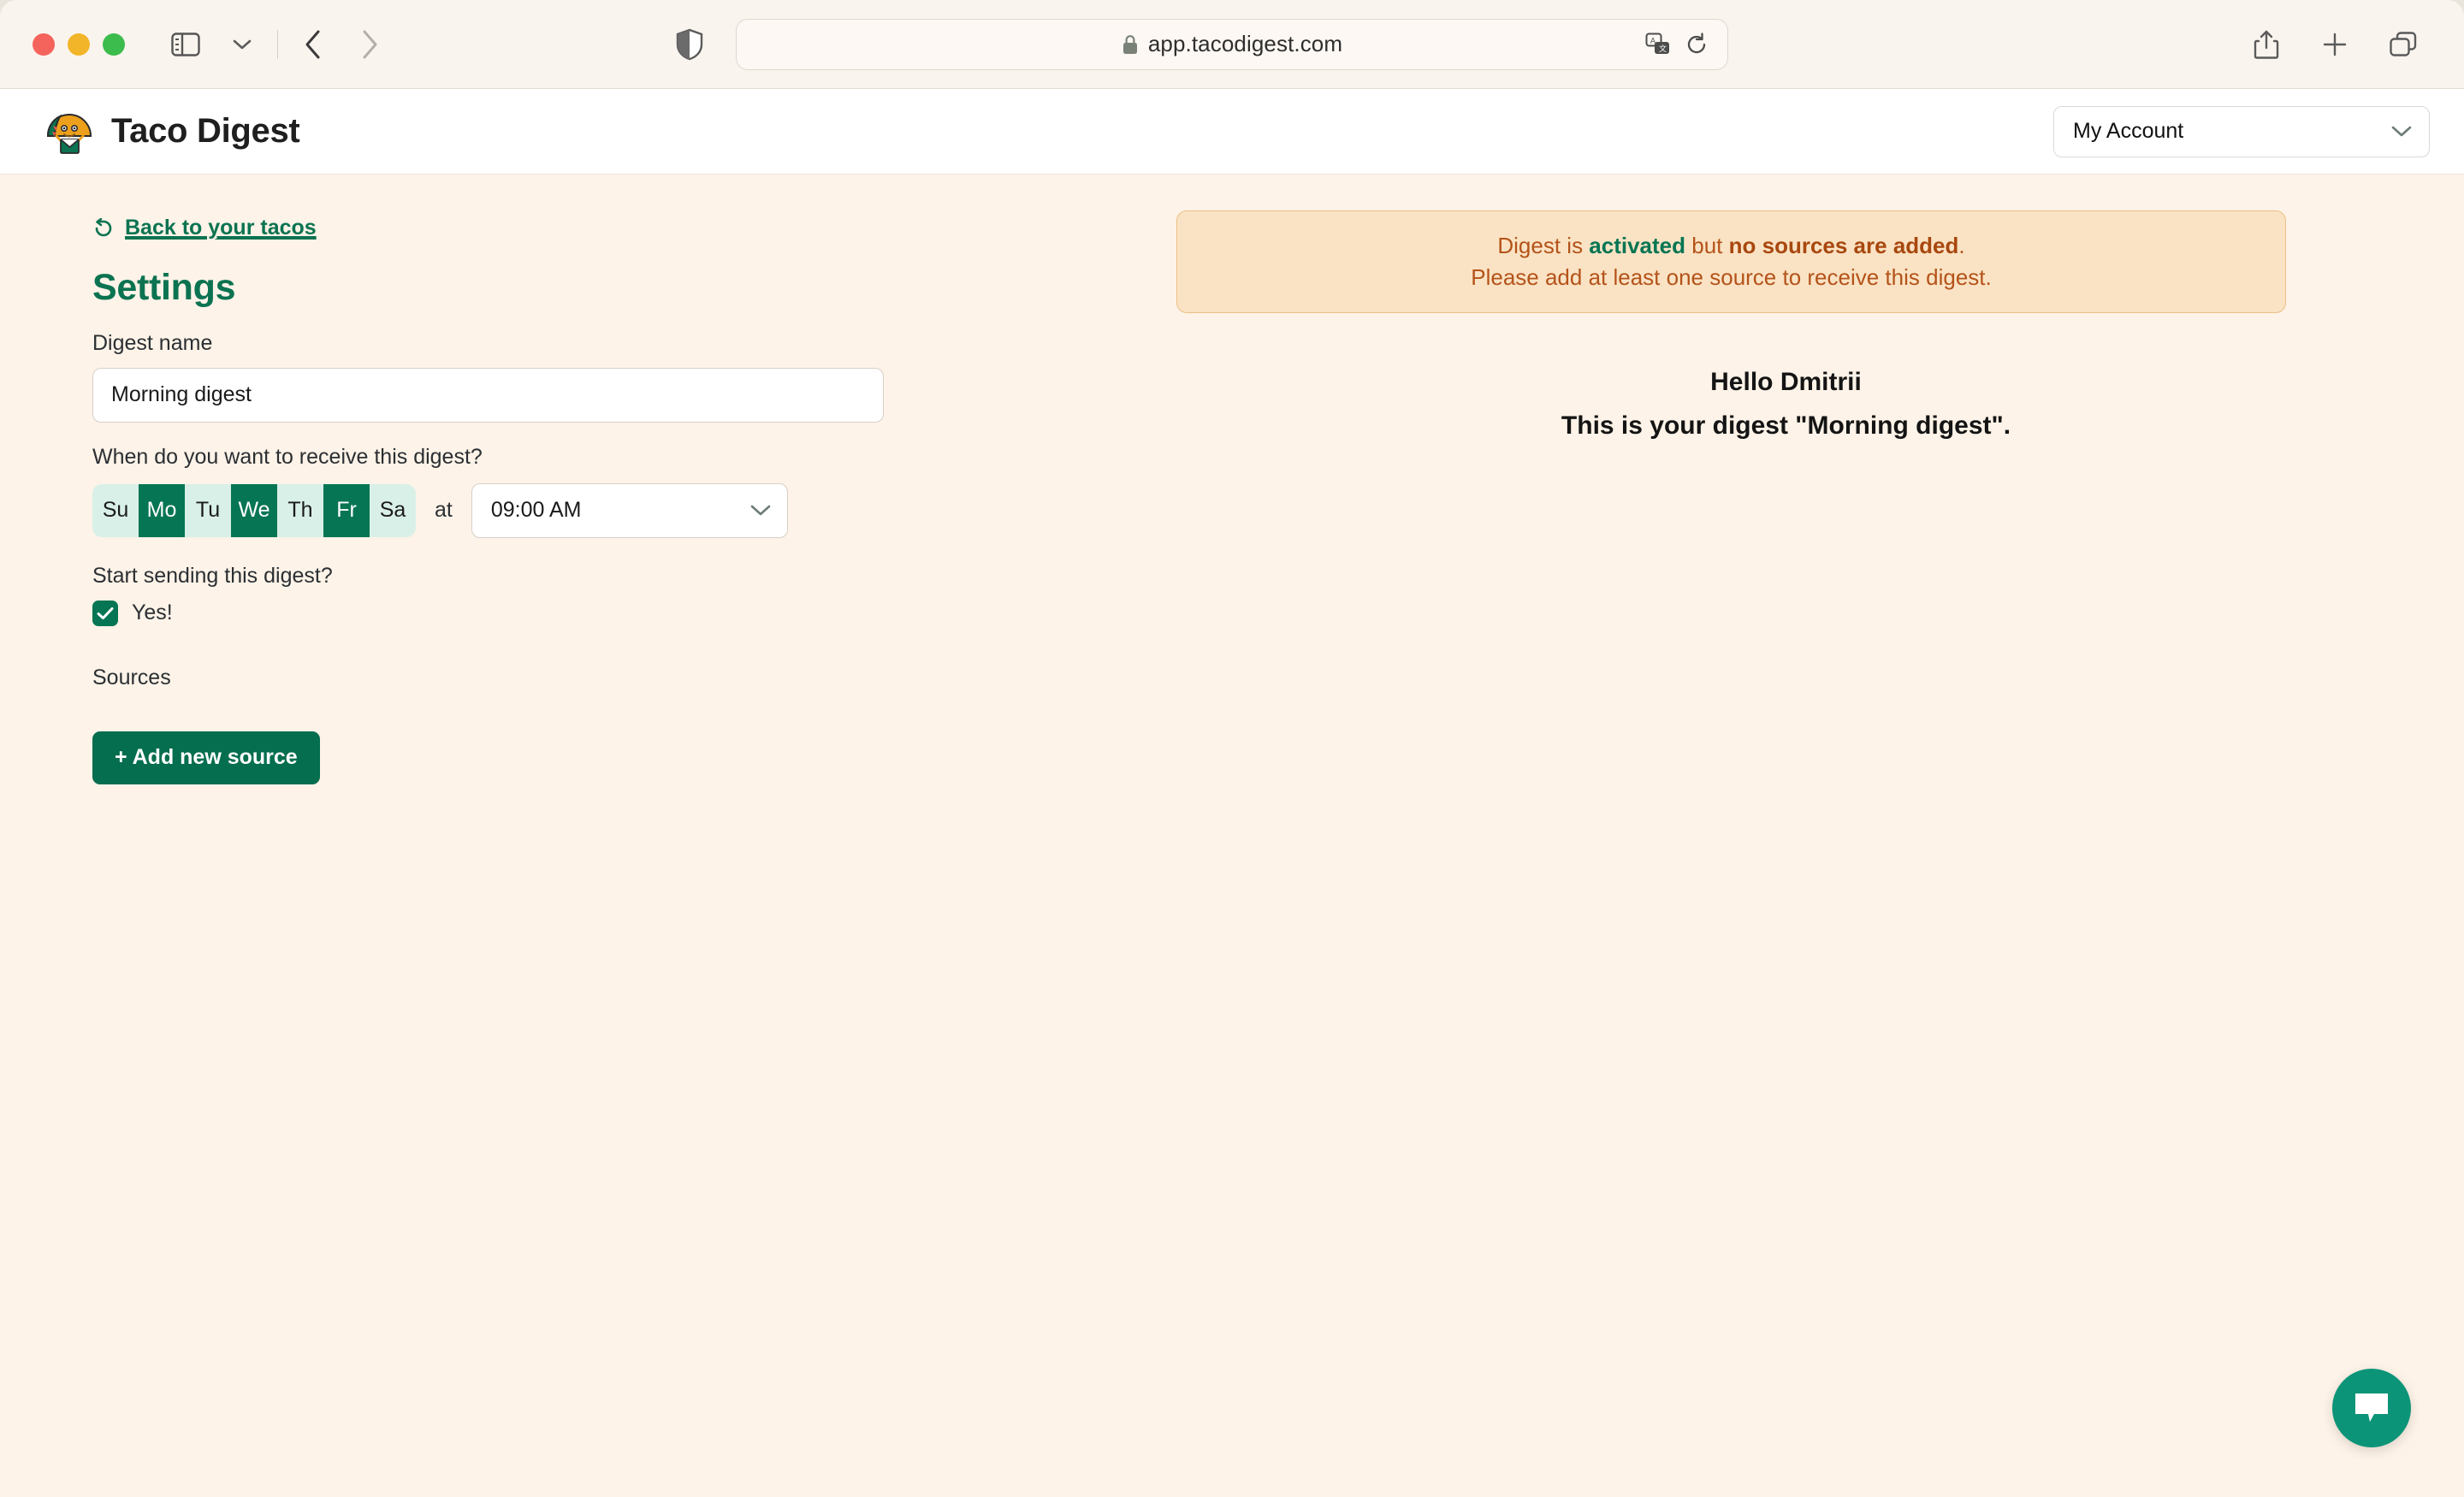 Image resolution: width=2464 pixels, height=1497 pixels. What do you see at coordinates (205, 131) in the screenshot?
I see `brand-title: Taco Digest` at bounding box center [205, 131].